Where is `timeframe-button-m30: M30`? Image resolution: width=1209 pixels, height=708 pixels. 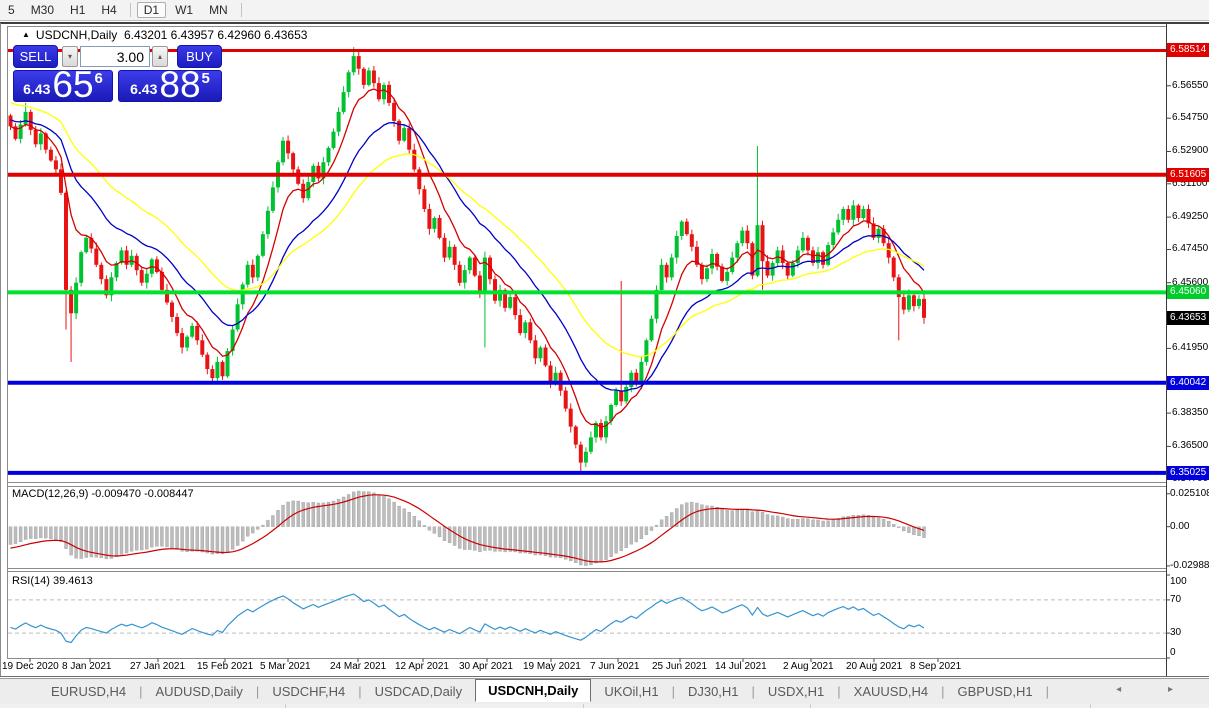
timeframe-button-m30: M30 is located at coordinates (42, 10).